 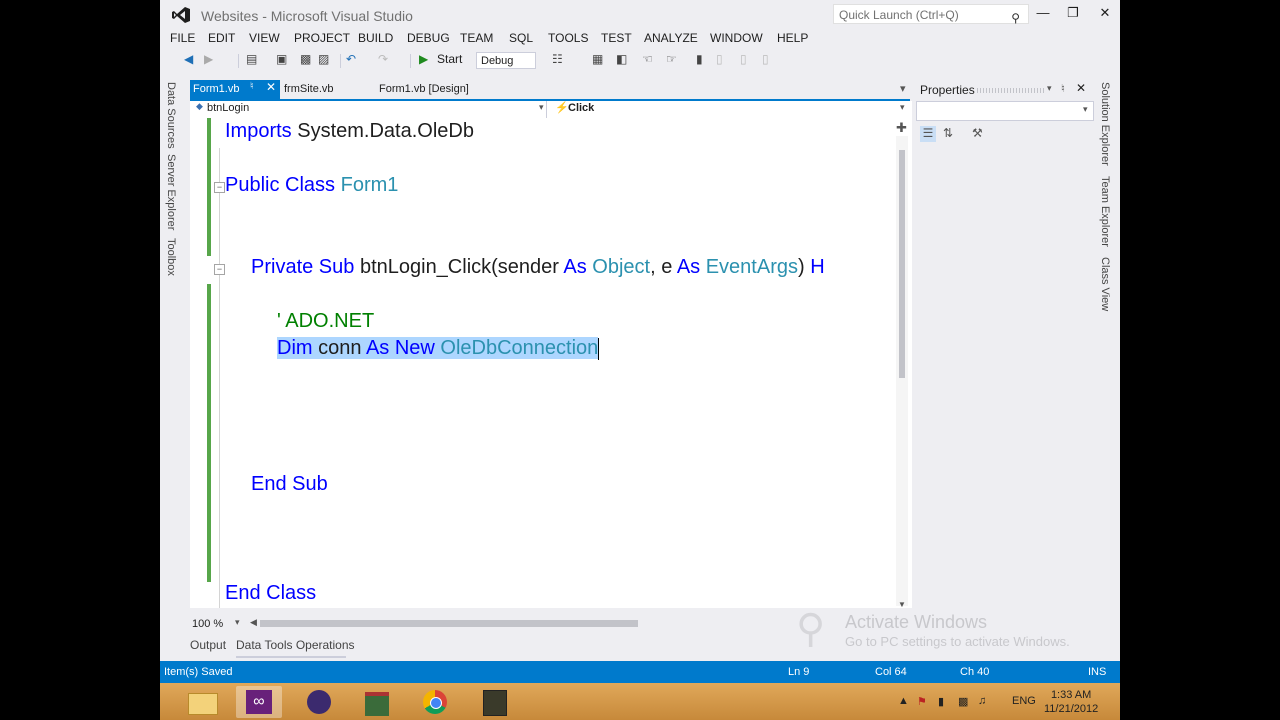 I want to click on toolbox-tab: Toolbox, so click(x=170, y=257).